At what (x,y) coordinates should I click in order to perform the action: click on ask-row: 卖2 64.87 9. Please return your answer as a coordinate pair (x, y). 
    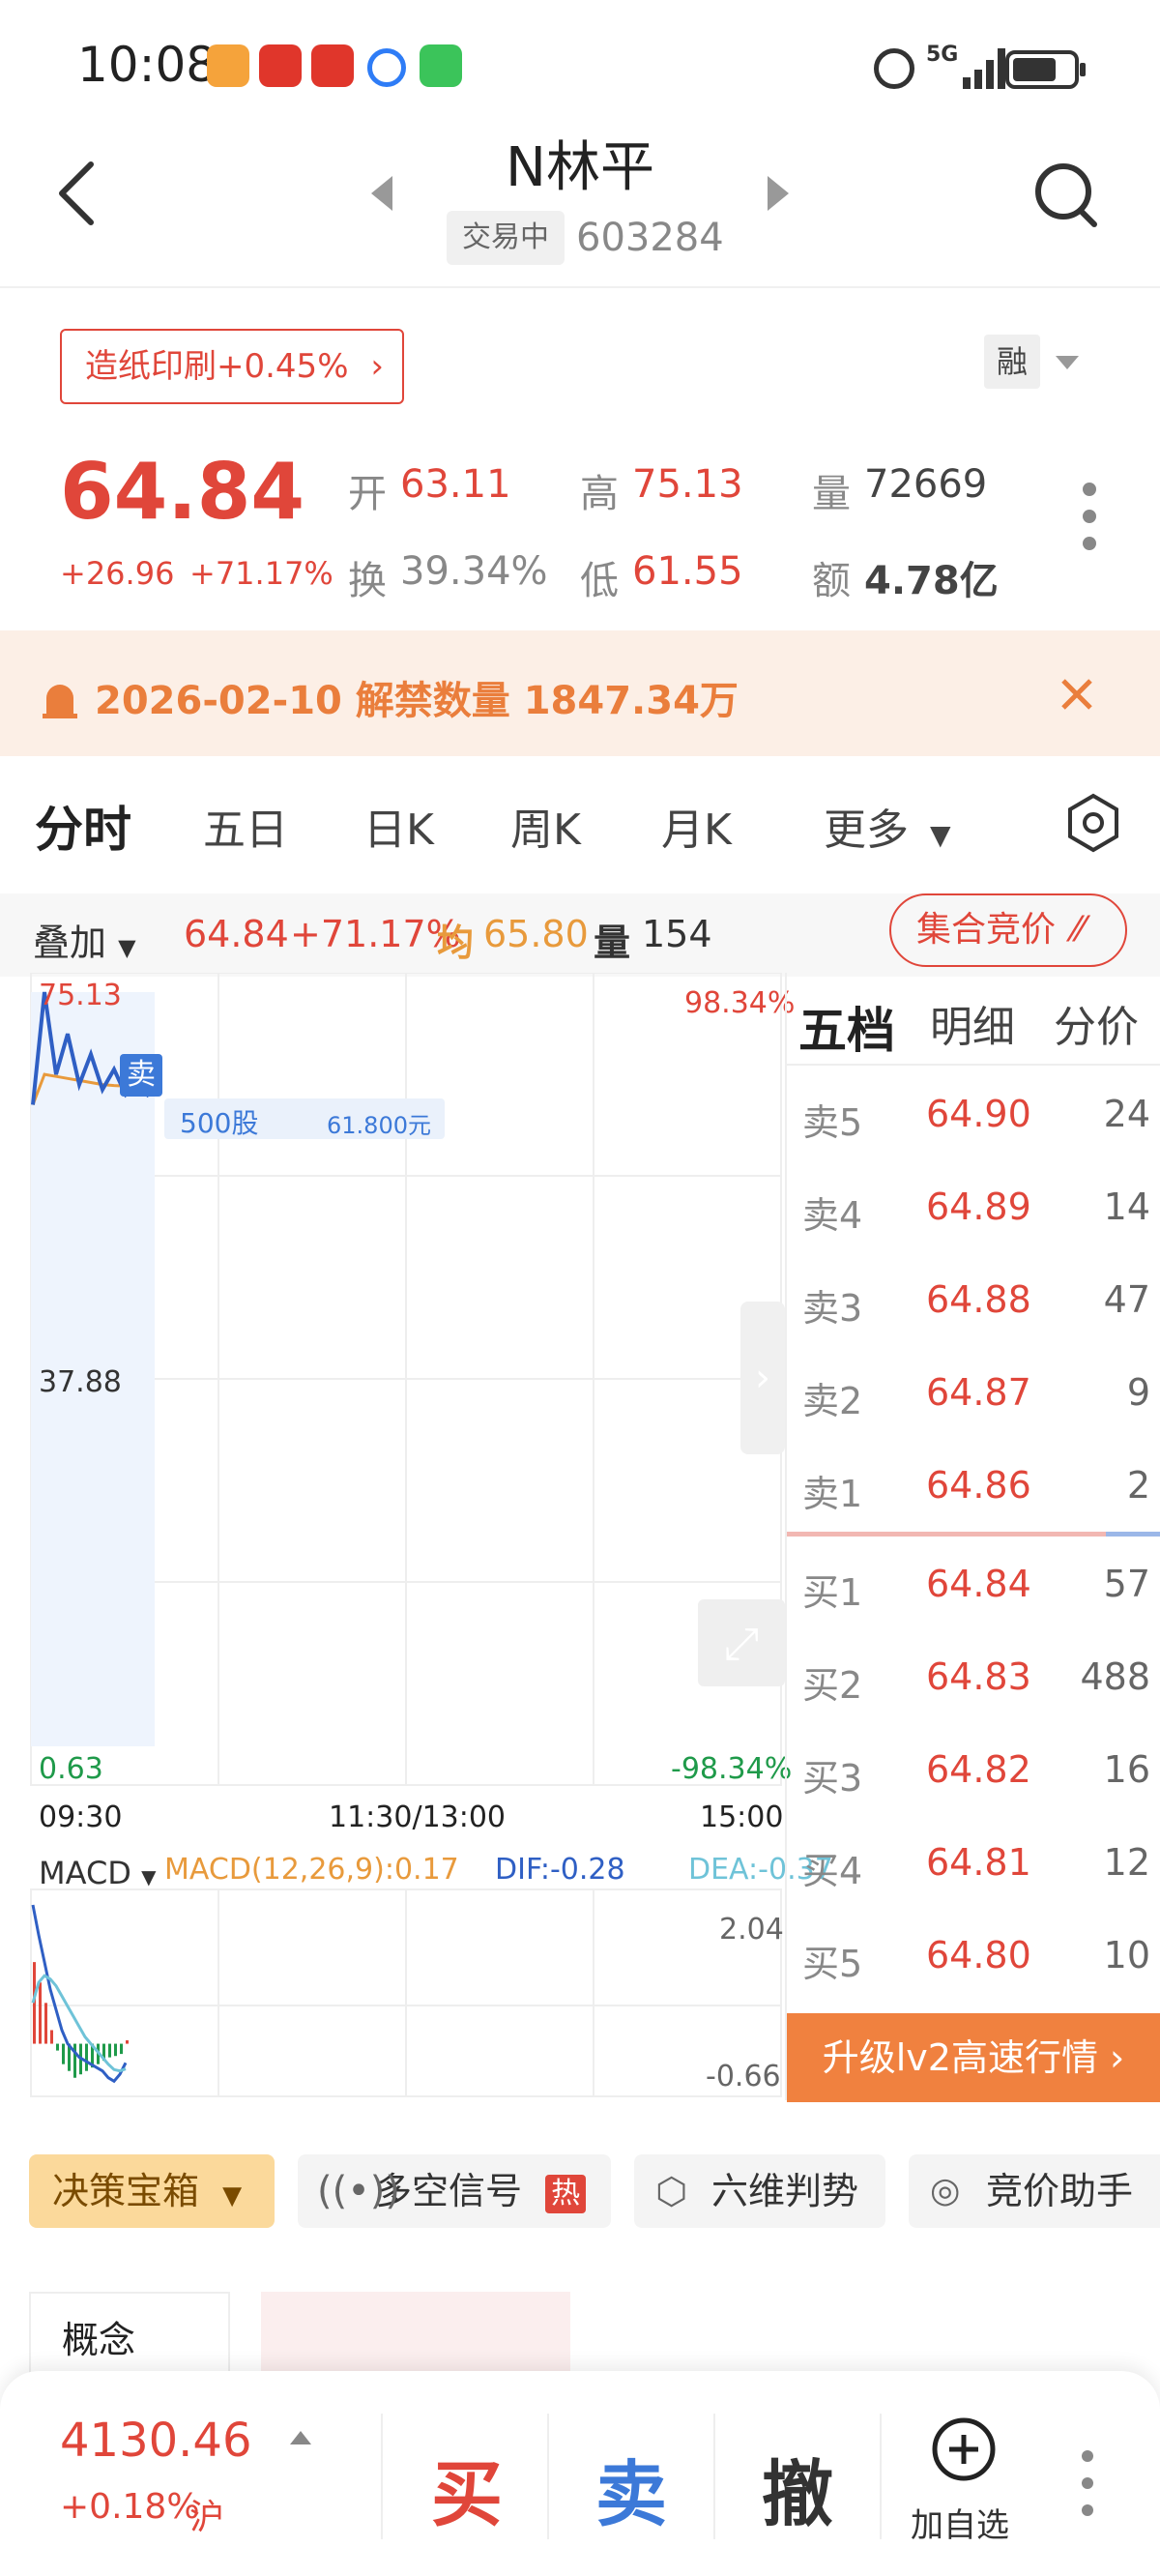
    Looking at the image, I should click on (976, 1402).